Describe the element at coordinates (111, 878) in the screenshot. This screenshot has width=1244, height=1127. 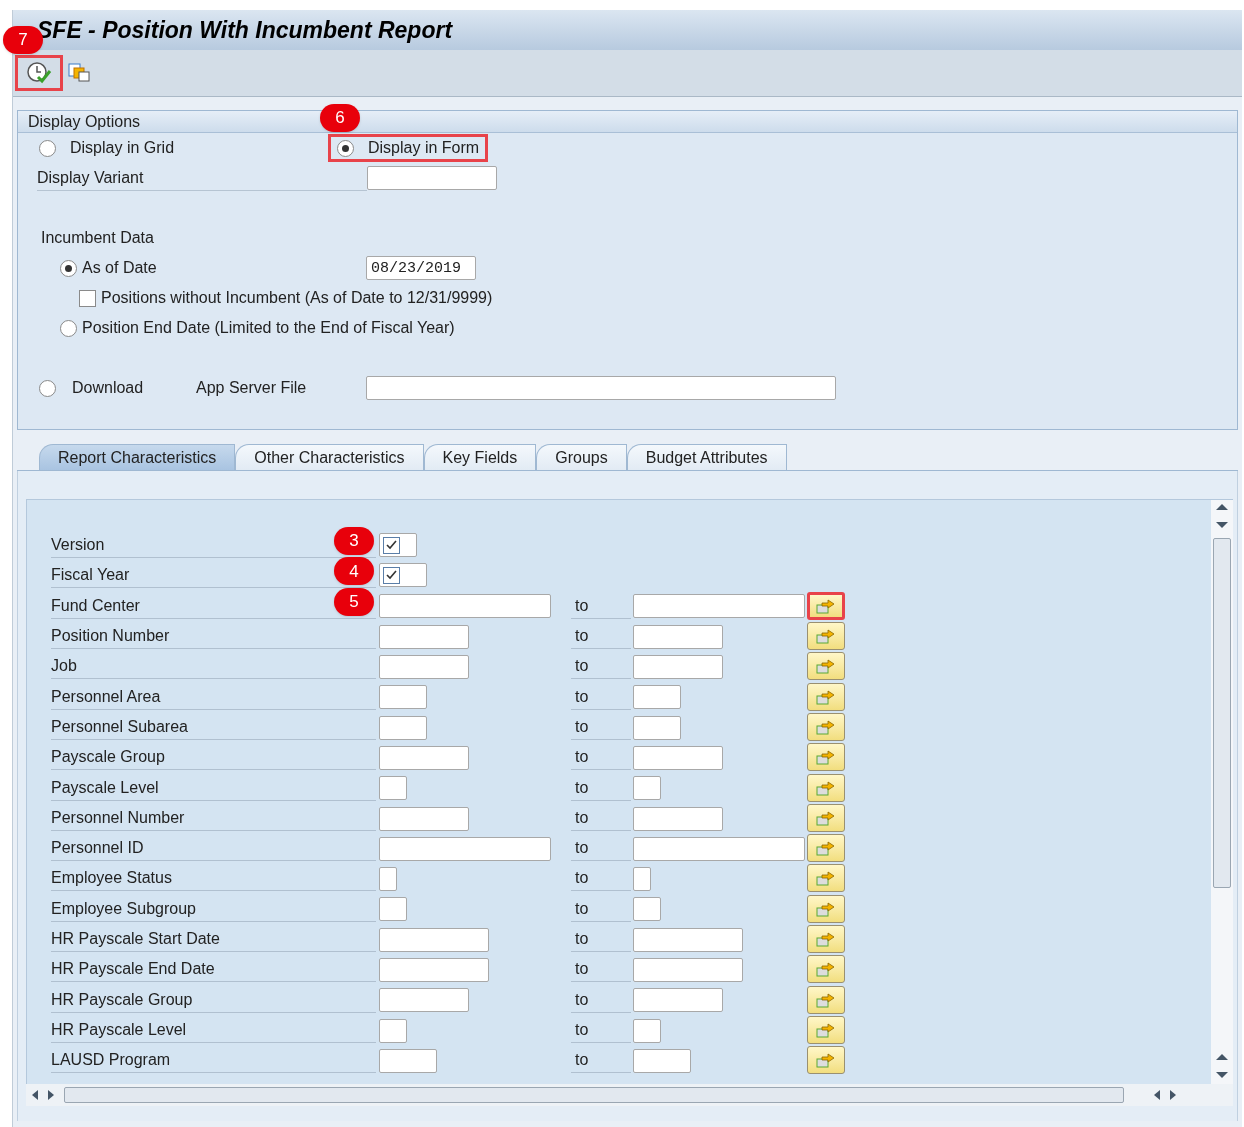
I see `field-label: Employee Status` at that location.